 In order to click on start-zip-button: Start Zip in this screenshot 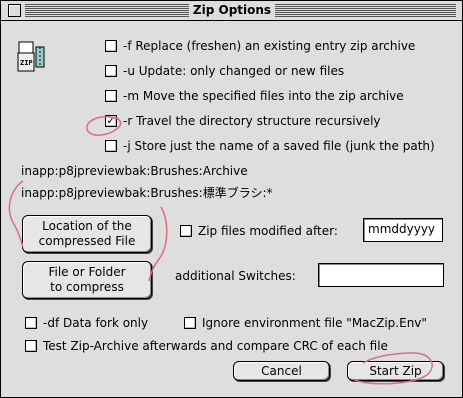, I will do `click(395, 371)`.